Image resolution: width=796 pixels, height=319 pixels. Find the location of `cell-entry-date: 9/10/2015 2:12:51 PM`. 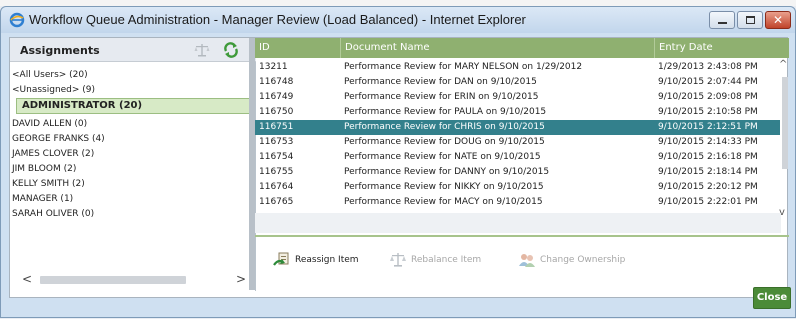

cell-entry-date: 9/10/2015 2:12:51 PM is located at coordinates (708, 127).